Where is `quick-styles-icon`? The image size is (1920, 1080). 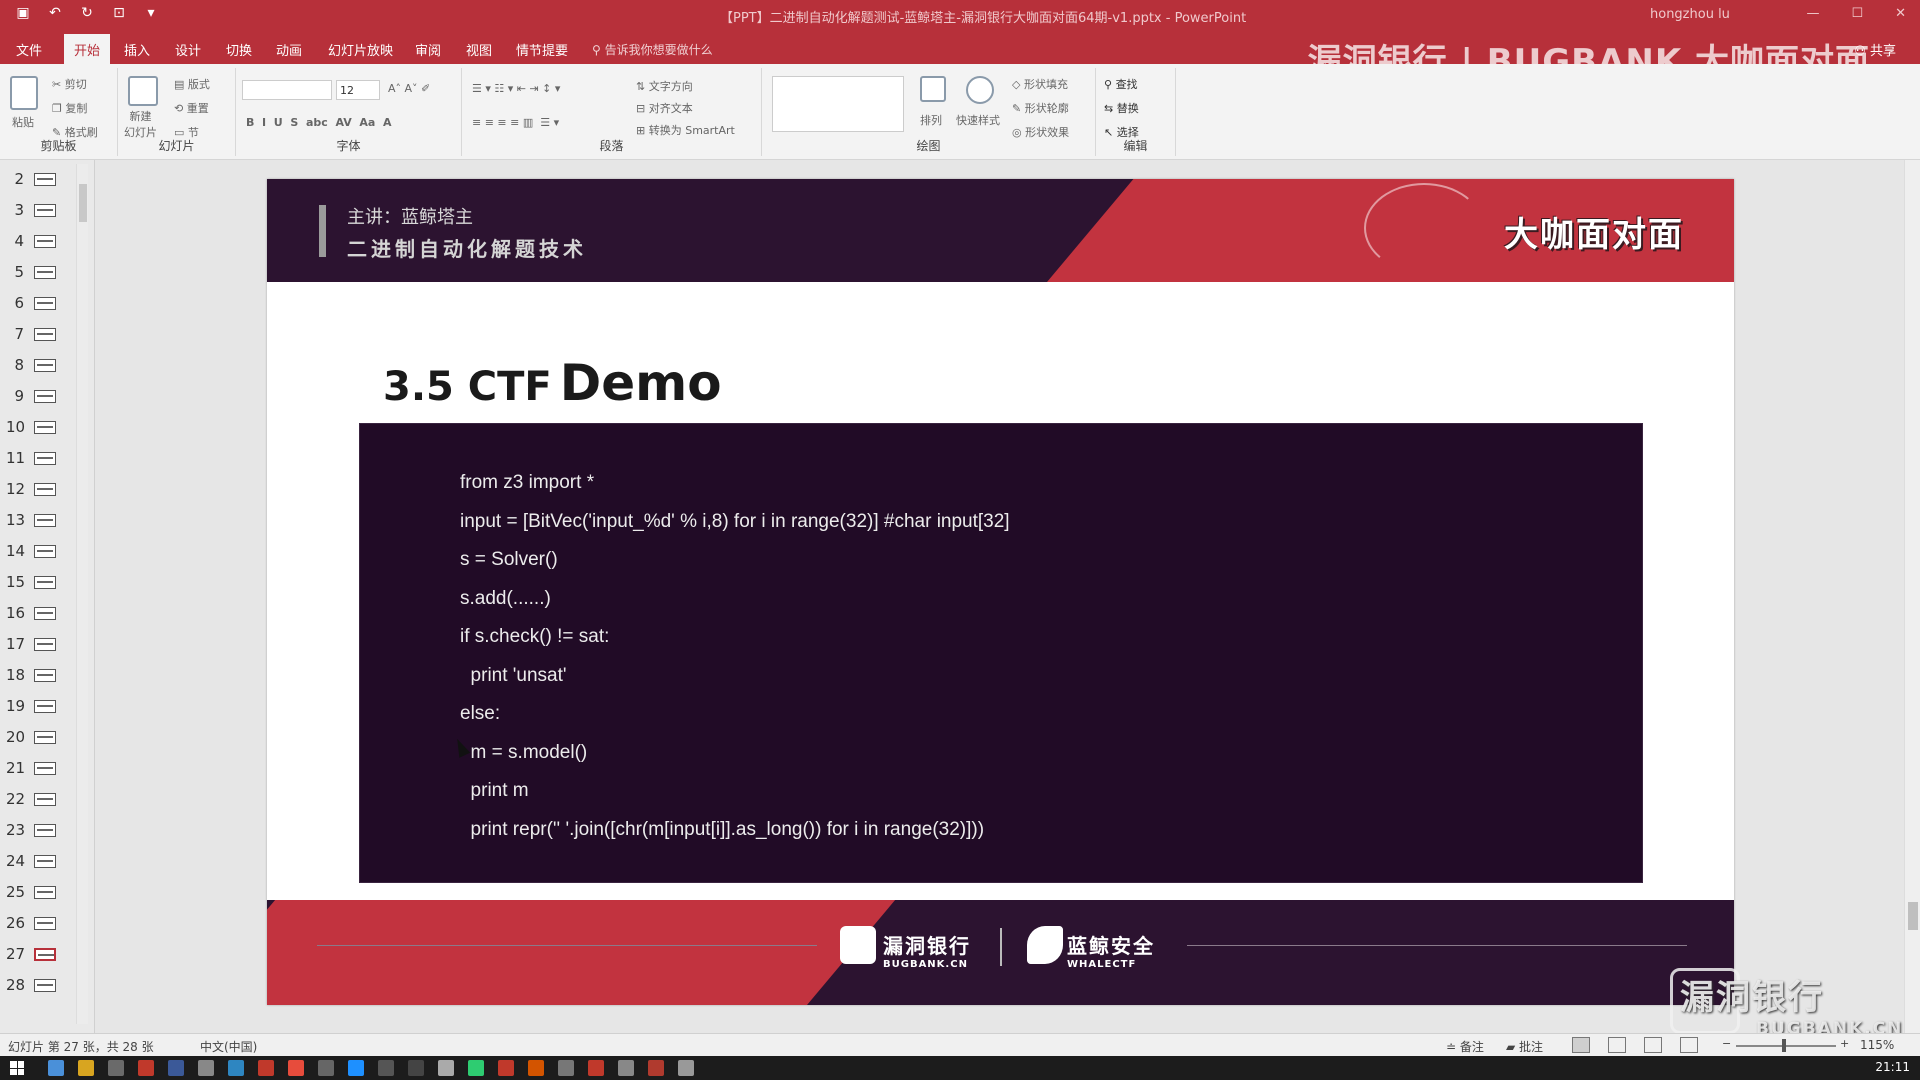
quick-styles-icon is located at coordinates (980, 90).